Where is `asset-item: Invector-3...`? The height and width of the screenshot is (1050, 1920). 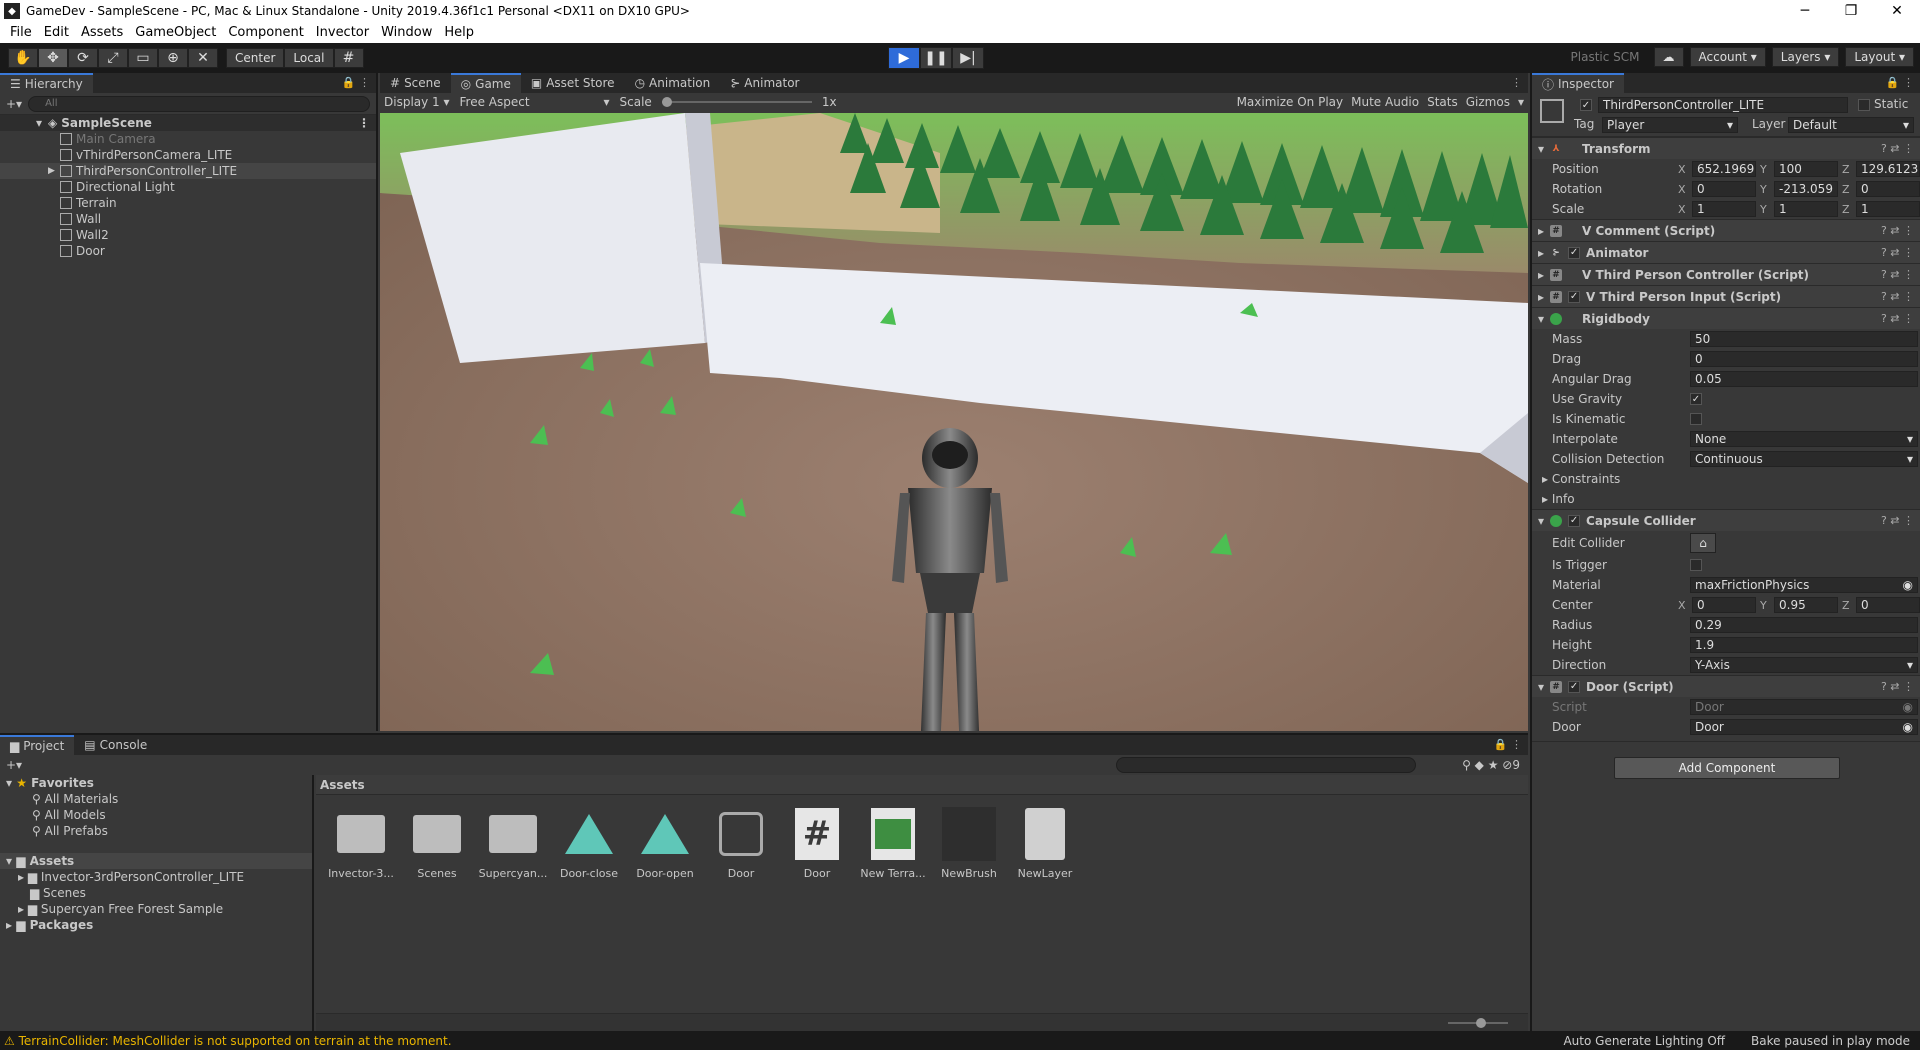 asset-item: Invector-3... is located at coordinates (361, 843).